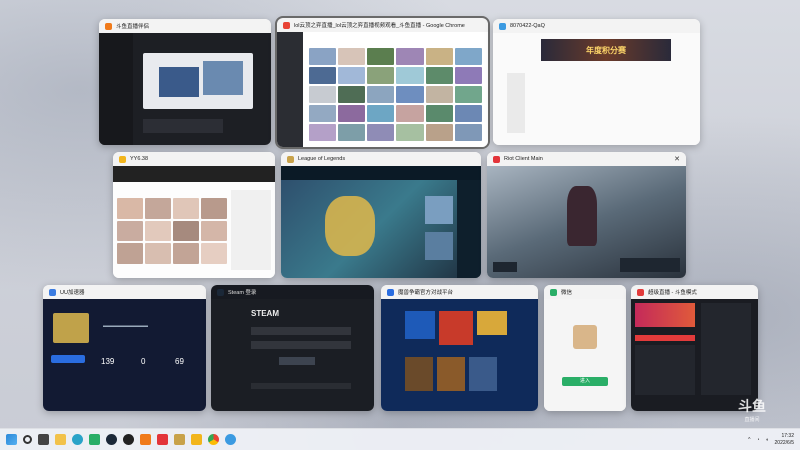 The image size is (800, 450). I want to click on chevron-up-icon: ^, so click(749, 440).